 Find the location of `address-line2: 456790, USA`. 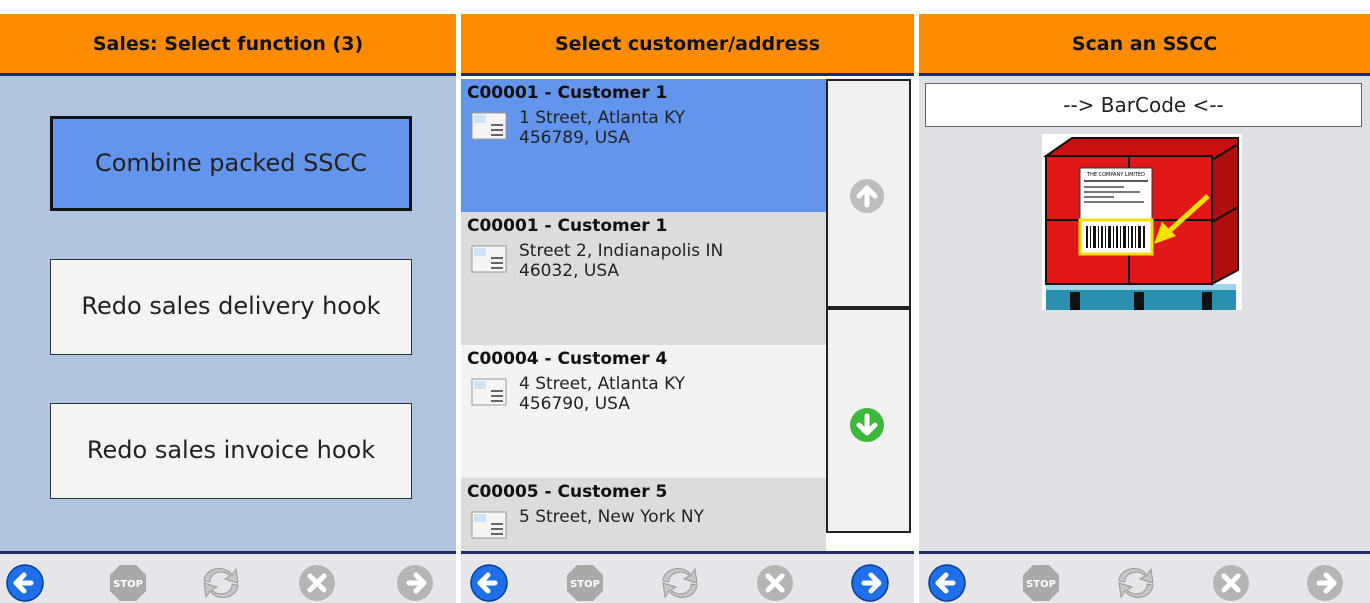

address-line2: 456790, USA is located at coordinates (574, 403).